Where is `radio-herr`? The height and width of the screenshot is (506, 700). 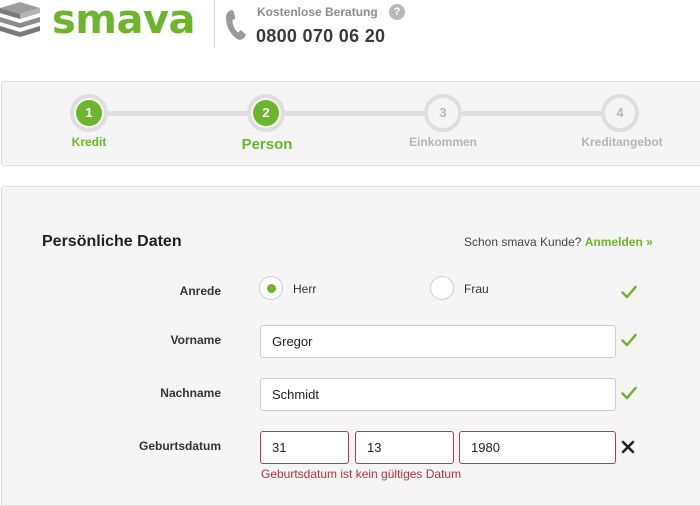
radio-herr is located at coordinates (271, 288).